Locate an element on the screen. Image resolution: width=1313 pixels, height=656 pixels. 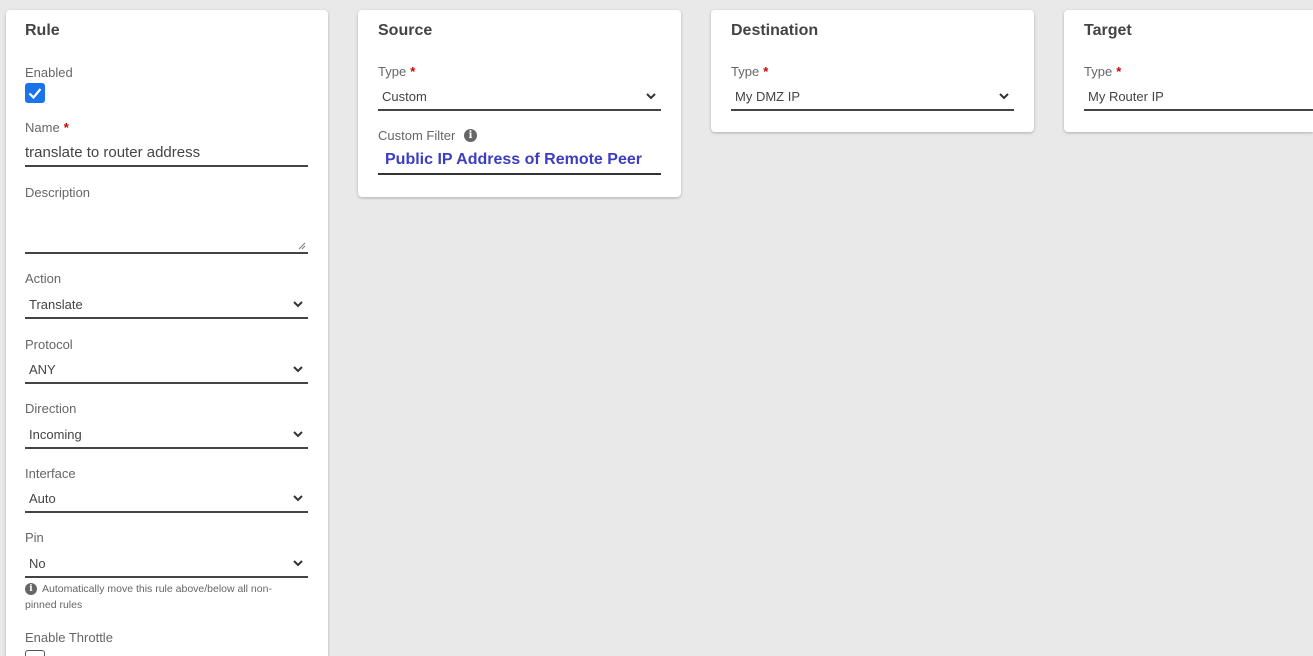
custom-filter-label: Custom Filter is located at coordinates (417, 135).